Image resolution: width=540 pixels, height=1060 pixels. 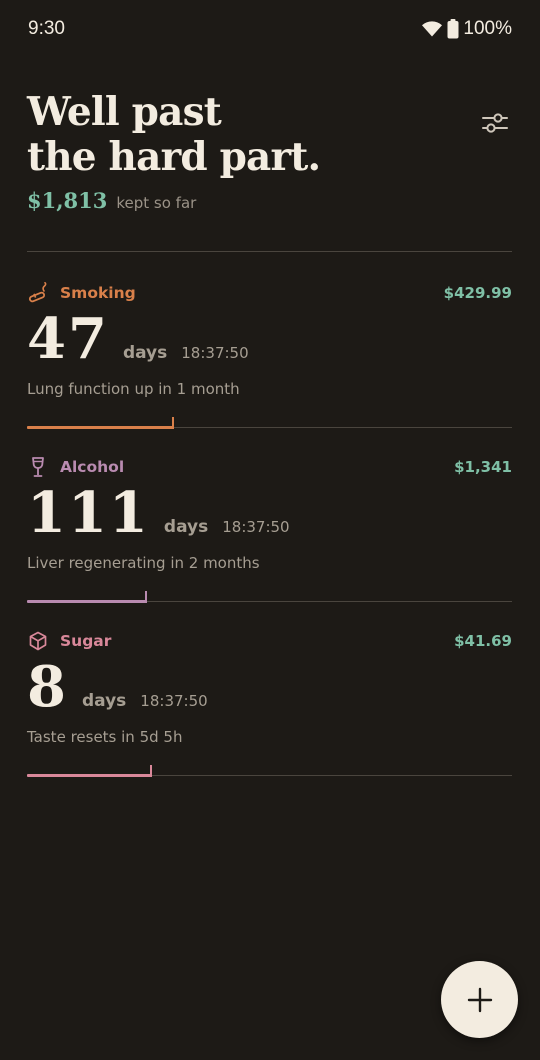 What do you see at coordinates (98, 293) in the screenshot?
I see `habit-name: Smoking` at bounding box center [98, 293].